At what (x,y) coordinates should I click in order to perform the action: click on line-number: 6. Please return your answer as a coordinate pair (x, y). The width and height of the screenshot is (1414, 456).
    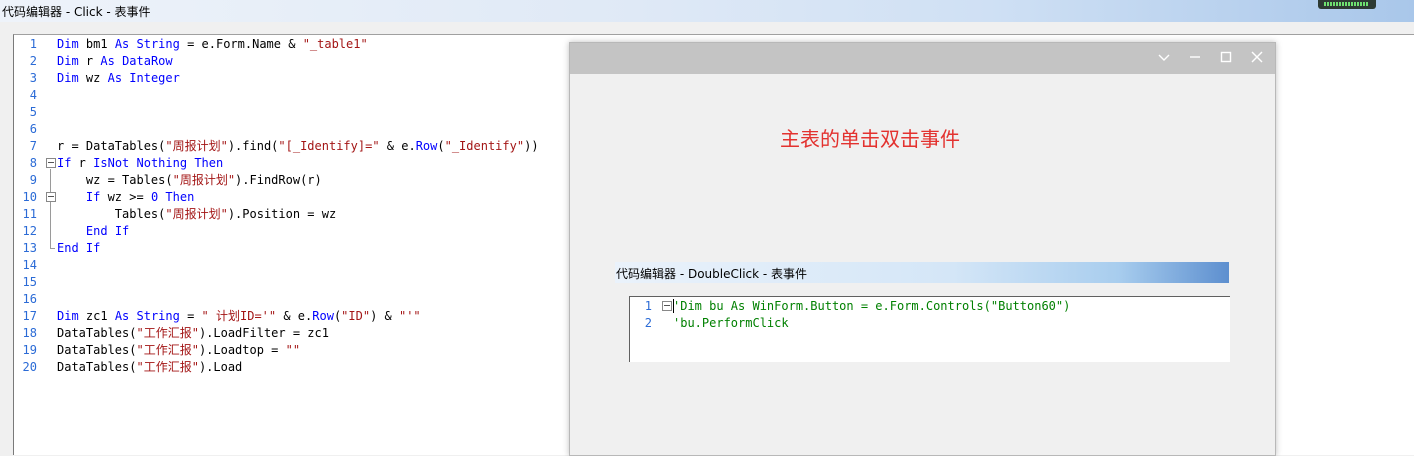
    Looking at the image, I should click on (33, 129).